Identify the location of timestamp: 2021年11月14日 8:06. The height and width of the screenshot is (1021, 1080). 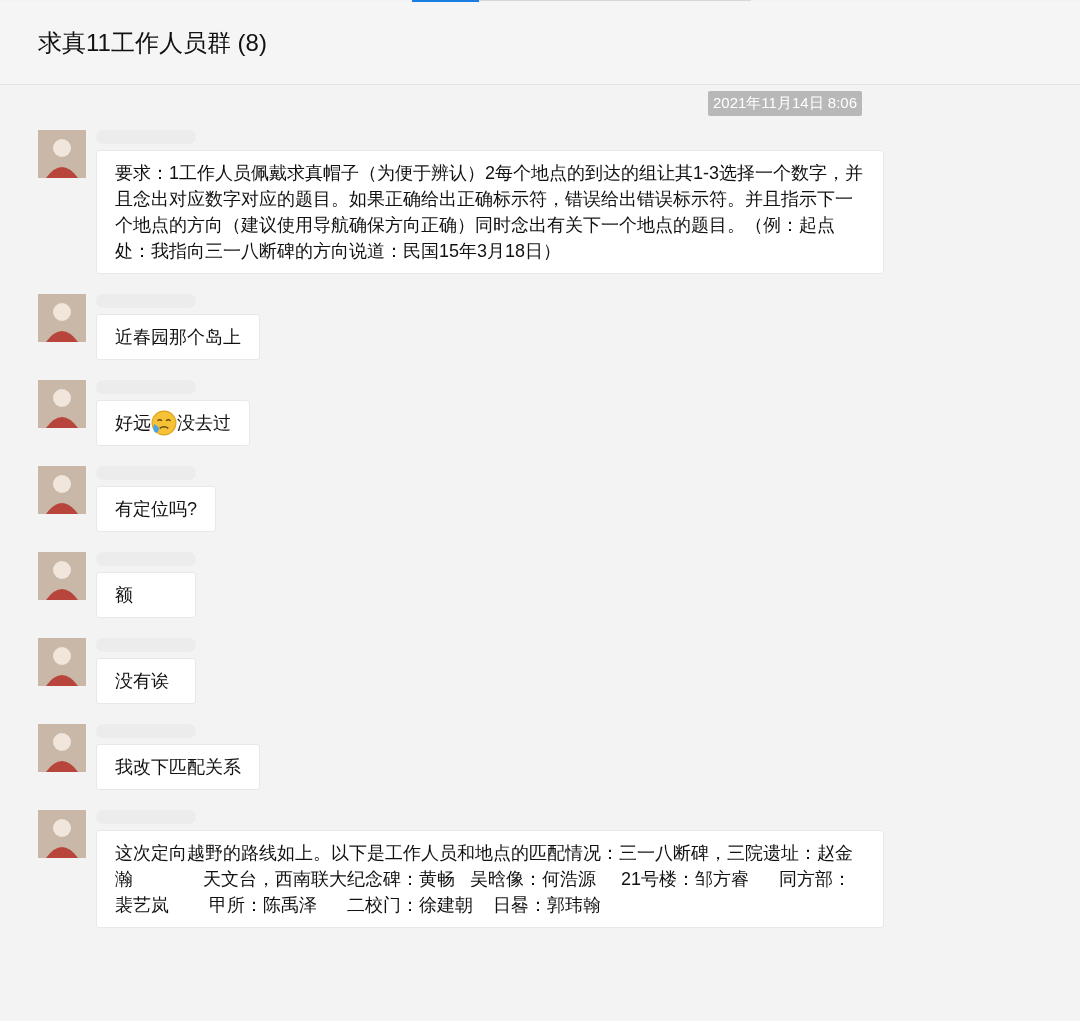
(785, 103).